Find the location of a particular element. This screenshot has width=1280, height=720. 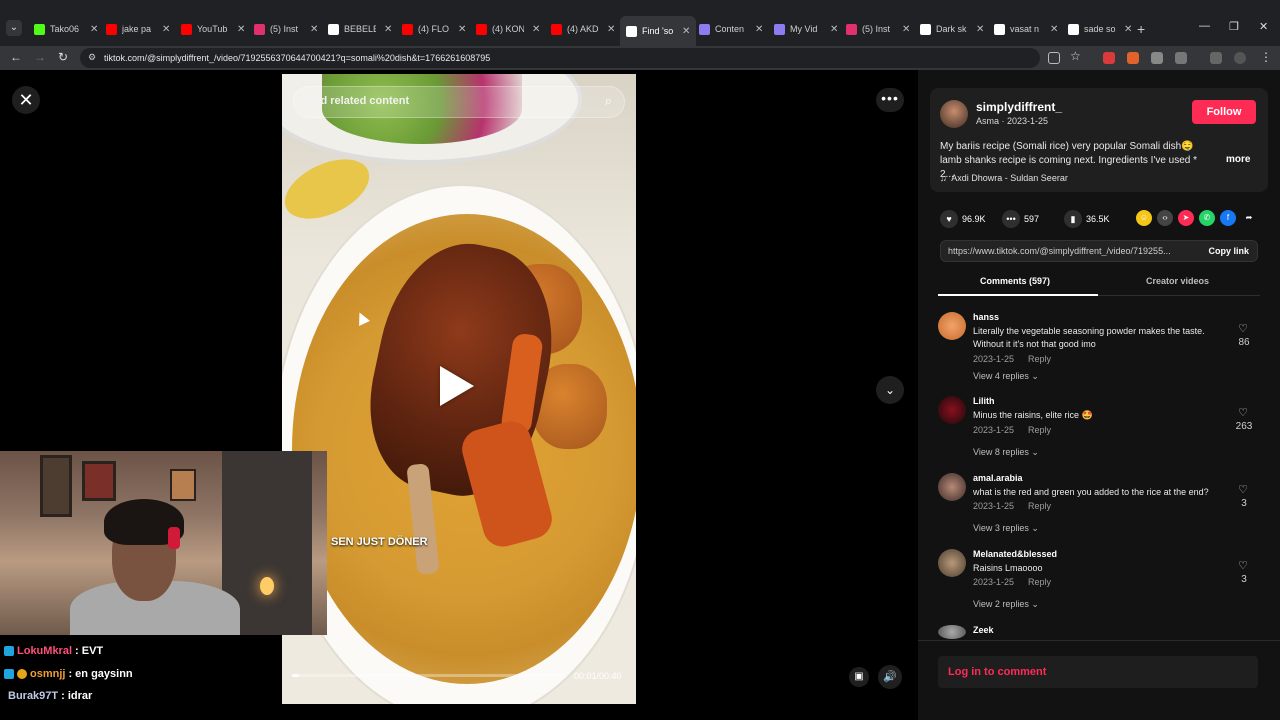

view-replies-button: View 3 replies ⌄ is located at coordinates (1006, 528).